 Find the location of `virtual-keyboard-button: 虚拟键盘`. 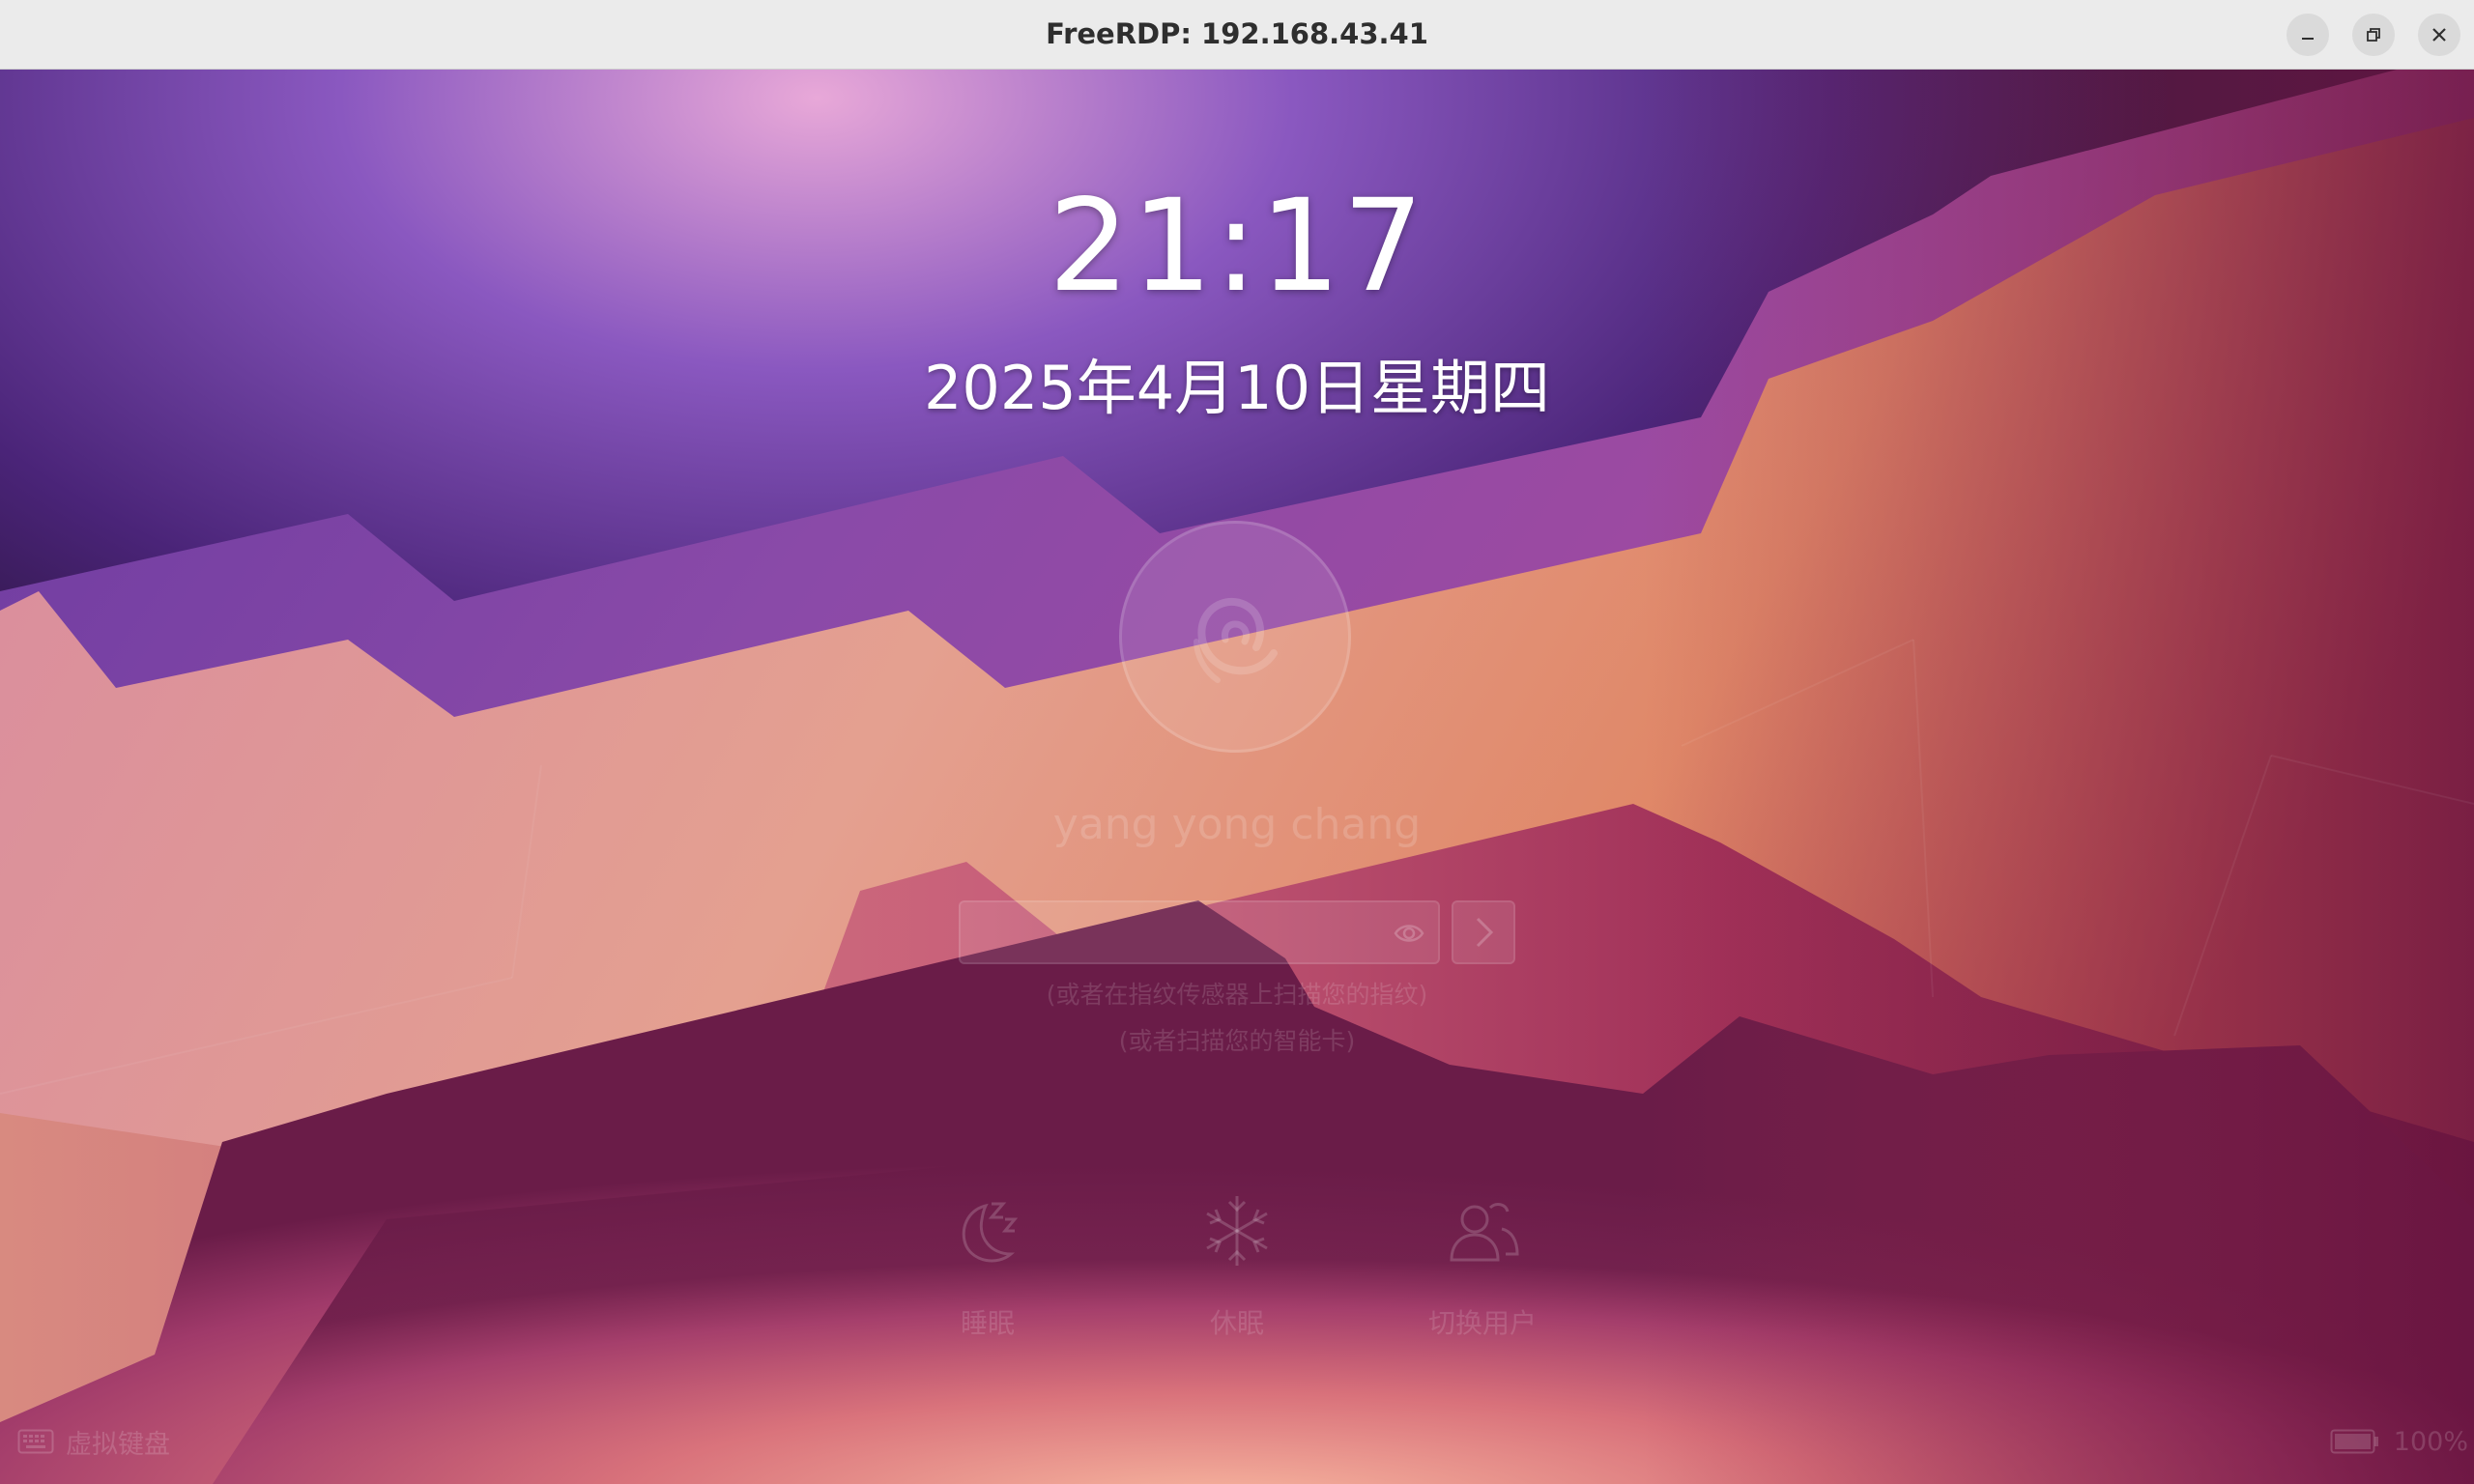

virtual-keyboard-button: 虚拟键盘 is located at coordinates (94, 1441).